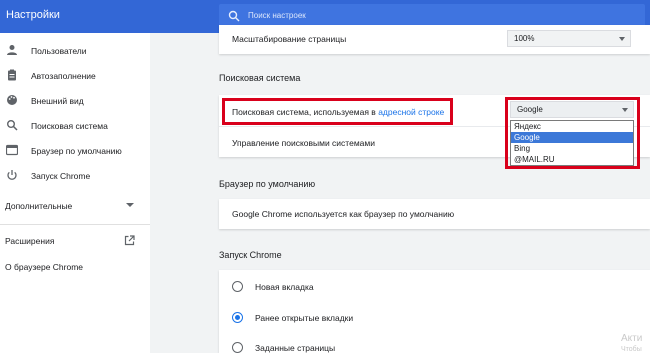  I want to click on sidebar-item-label: Поисковая система, so click(69, 126).